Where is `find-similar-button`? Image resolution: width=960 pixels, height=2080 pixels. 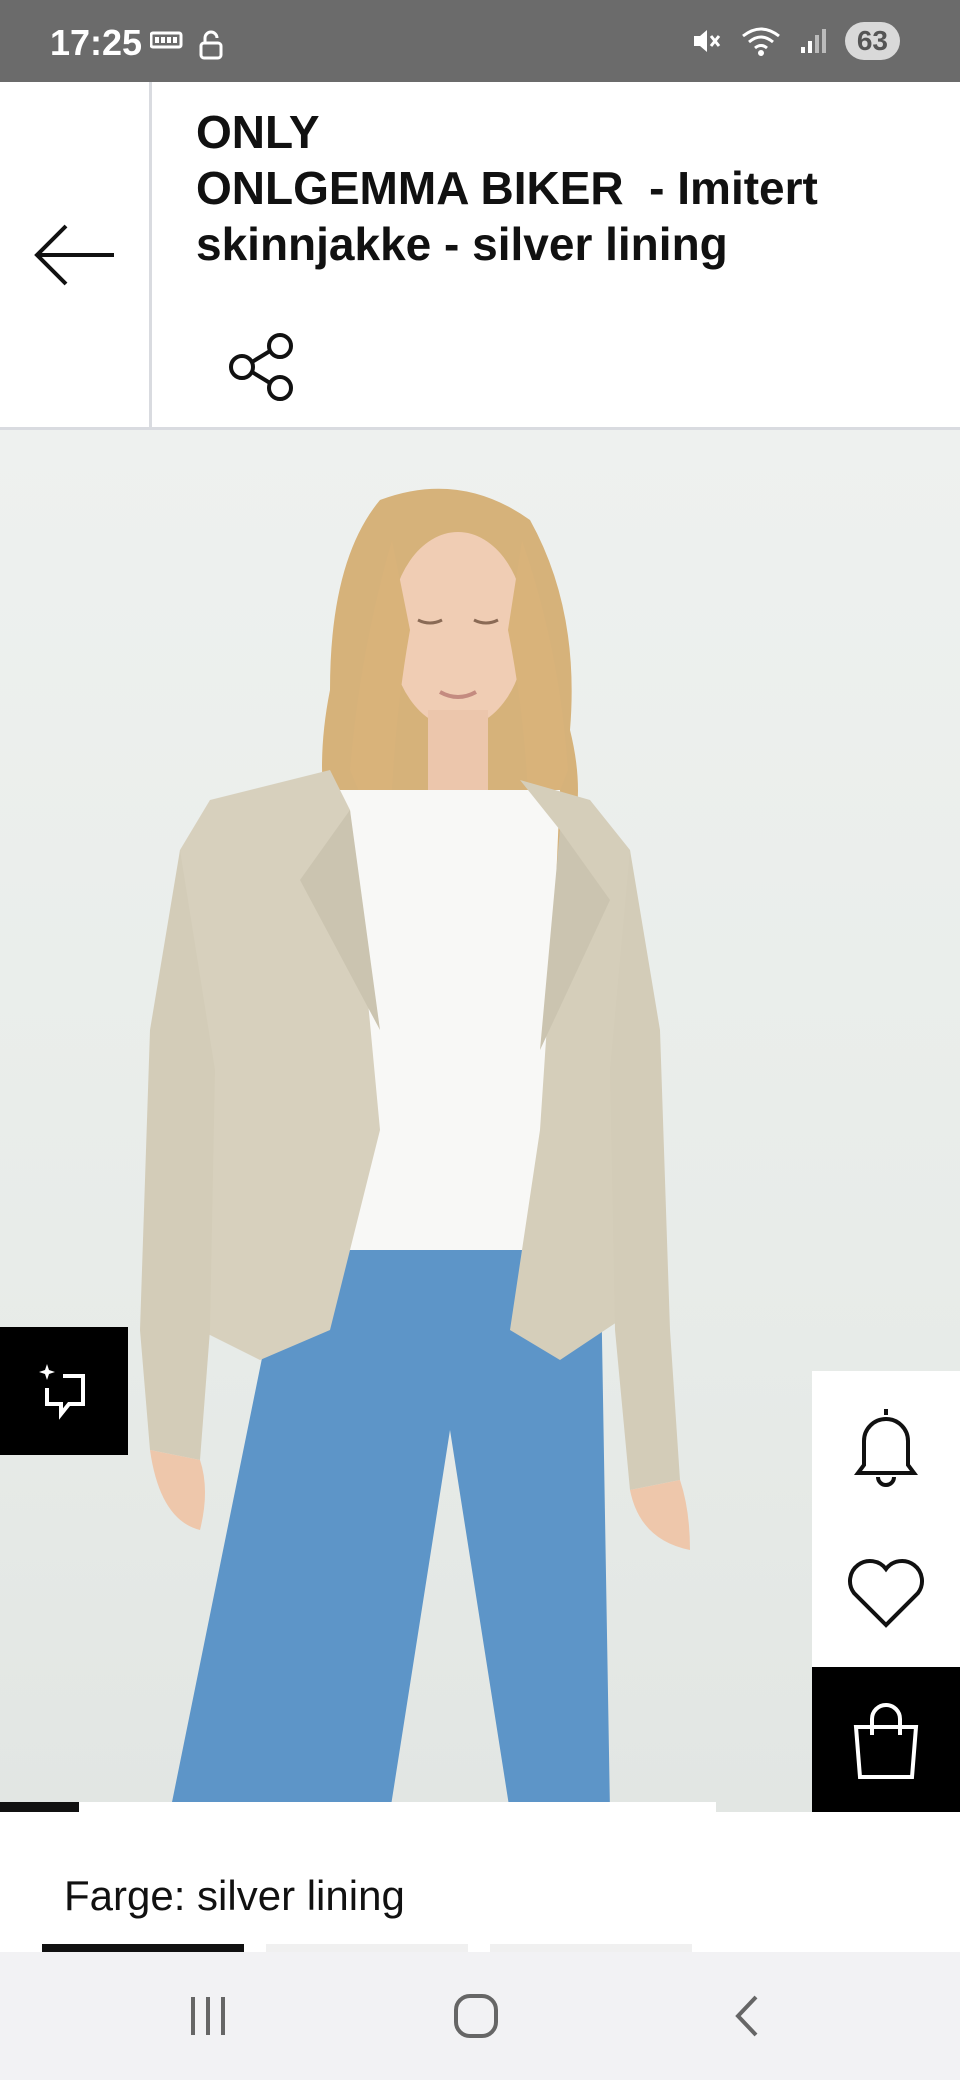 find-similar-button is located at coordinates (64, 1391).